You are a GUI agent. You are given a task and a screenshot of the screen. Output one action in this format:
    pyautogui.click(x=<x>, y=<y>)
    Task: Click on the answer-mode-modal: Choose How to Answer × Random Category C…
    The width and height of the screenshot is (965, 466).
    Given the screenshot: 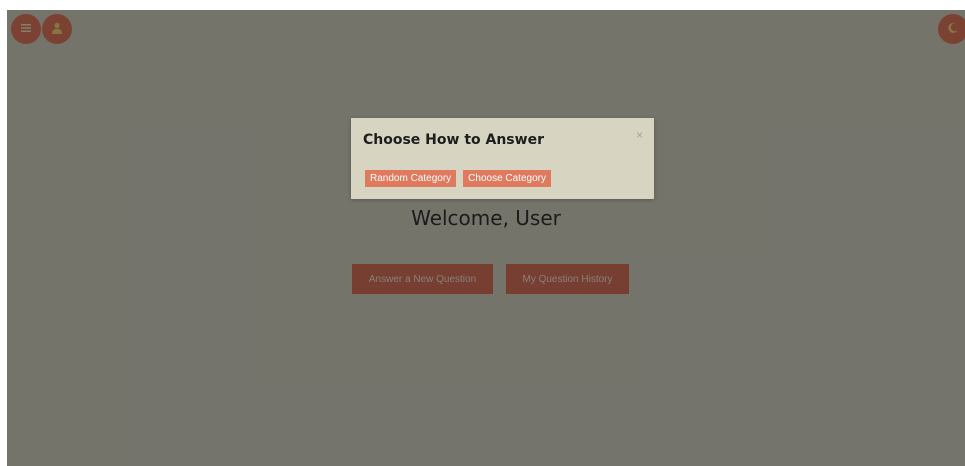 What is the action you would take?
    pyautogui.click(x=502, y=158)
    